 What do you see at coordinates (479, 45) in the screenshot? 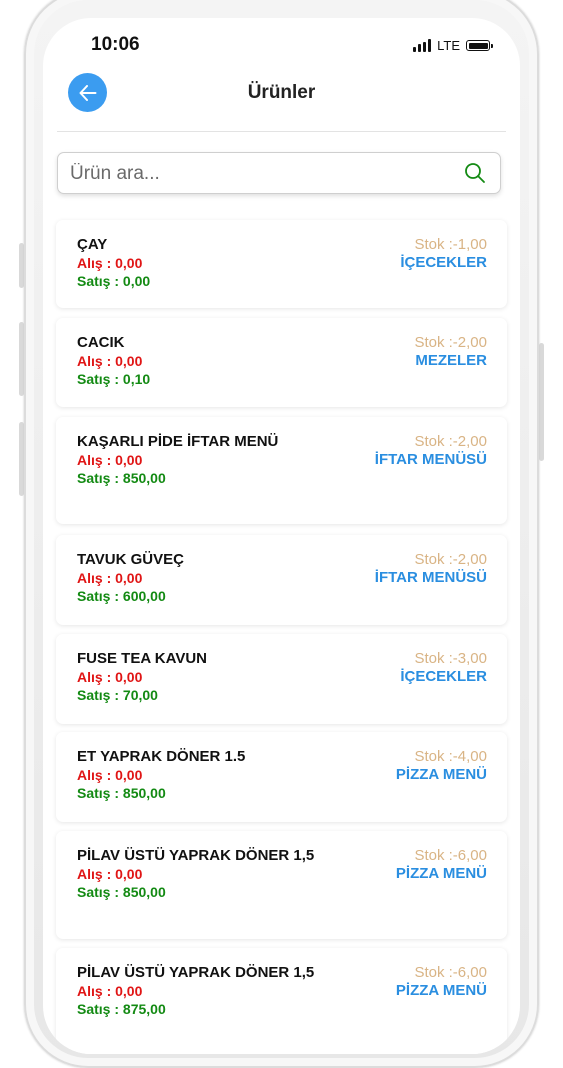
I see `battery-icon` at bounding box center [479, 45].